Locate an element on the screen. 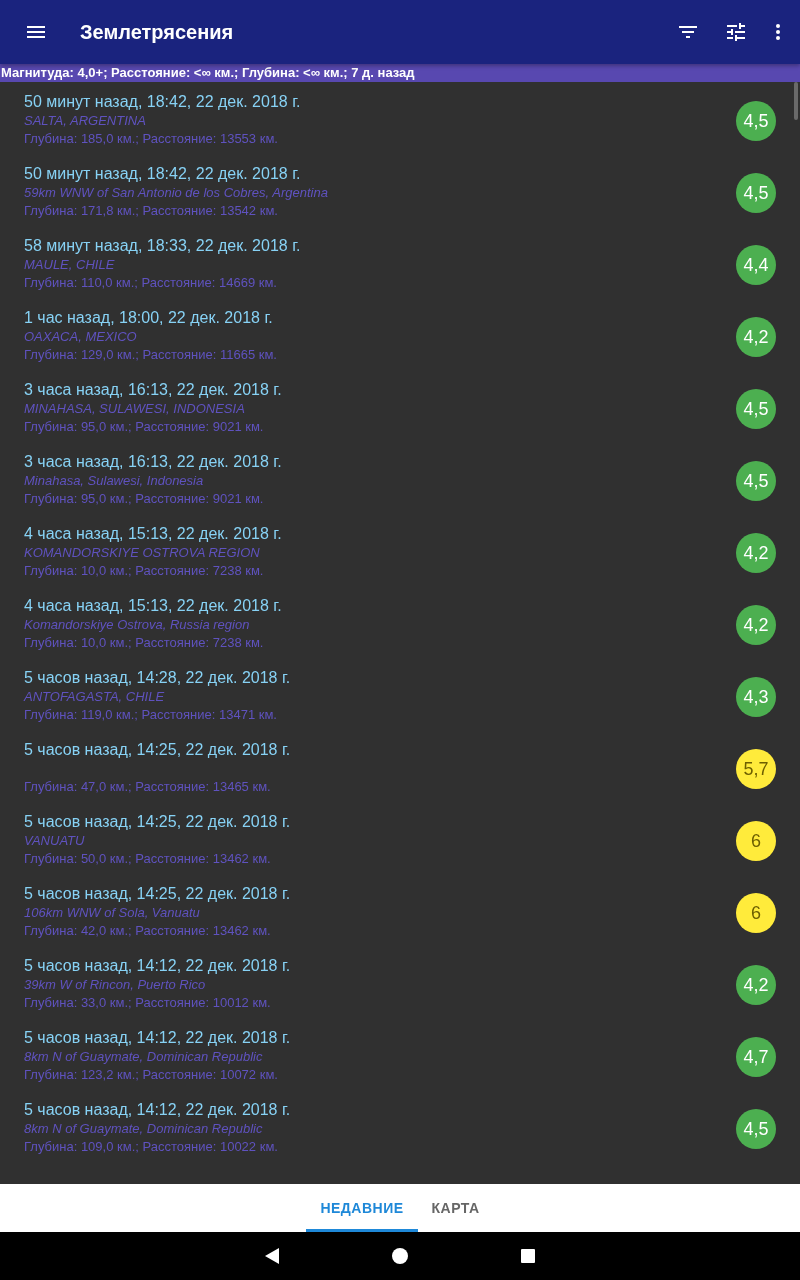 This screenshot has height=1280, width=800. home-icon is located at coordinates (400, 1256).